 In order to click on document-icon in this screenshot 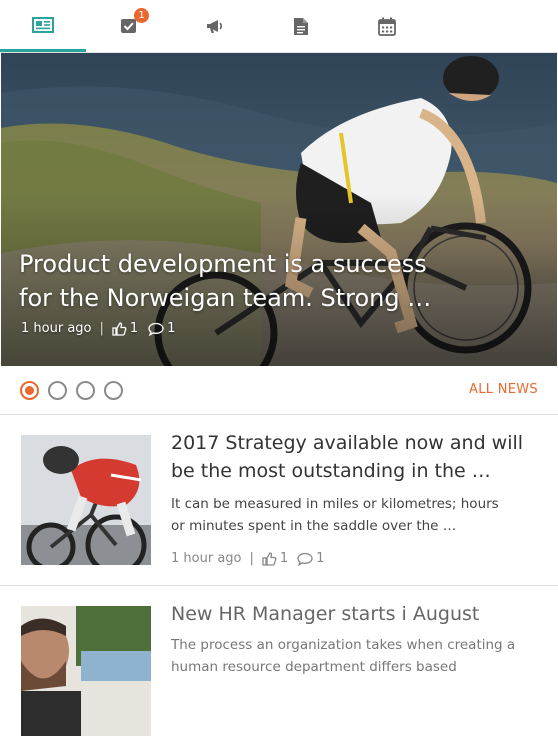, I will do `click(301, 26)`.